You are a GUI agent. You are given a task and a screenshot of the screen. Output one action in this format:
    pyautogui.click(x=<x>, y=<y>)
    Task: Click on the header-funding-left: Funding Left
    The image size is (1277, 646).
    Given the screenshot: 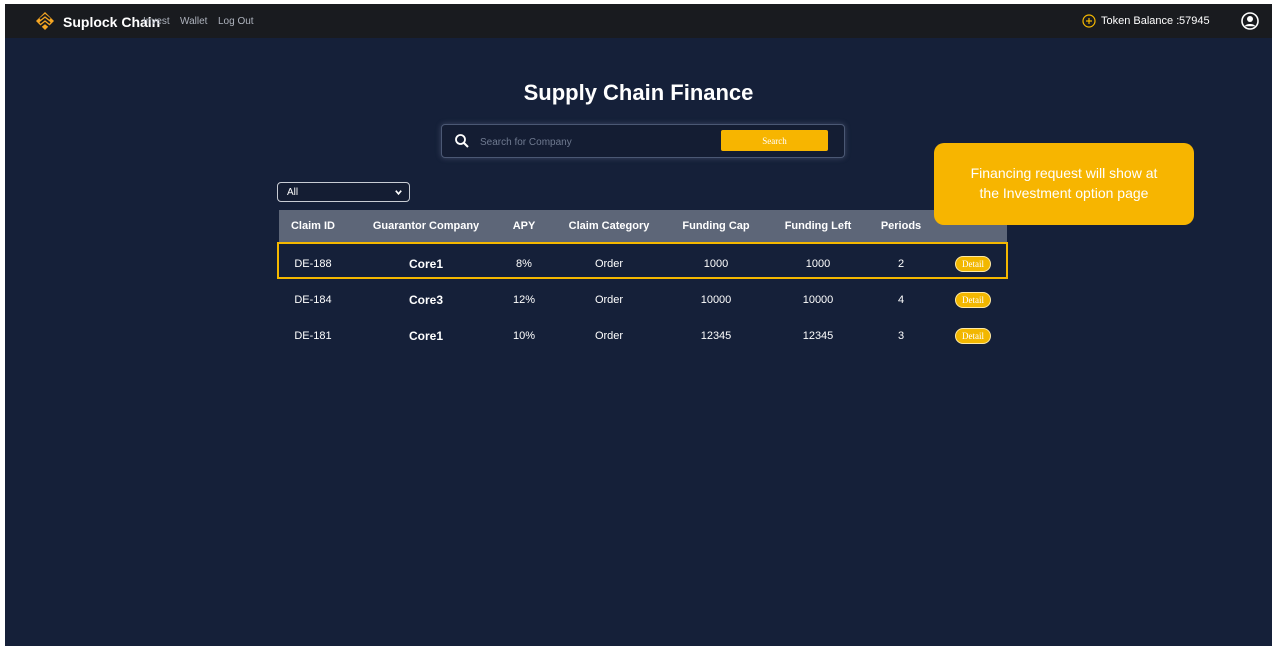 What is the action you would take?
    pyautogui.click(x=818, y=226)
    